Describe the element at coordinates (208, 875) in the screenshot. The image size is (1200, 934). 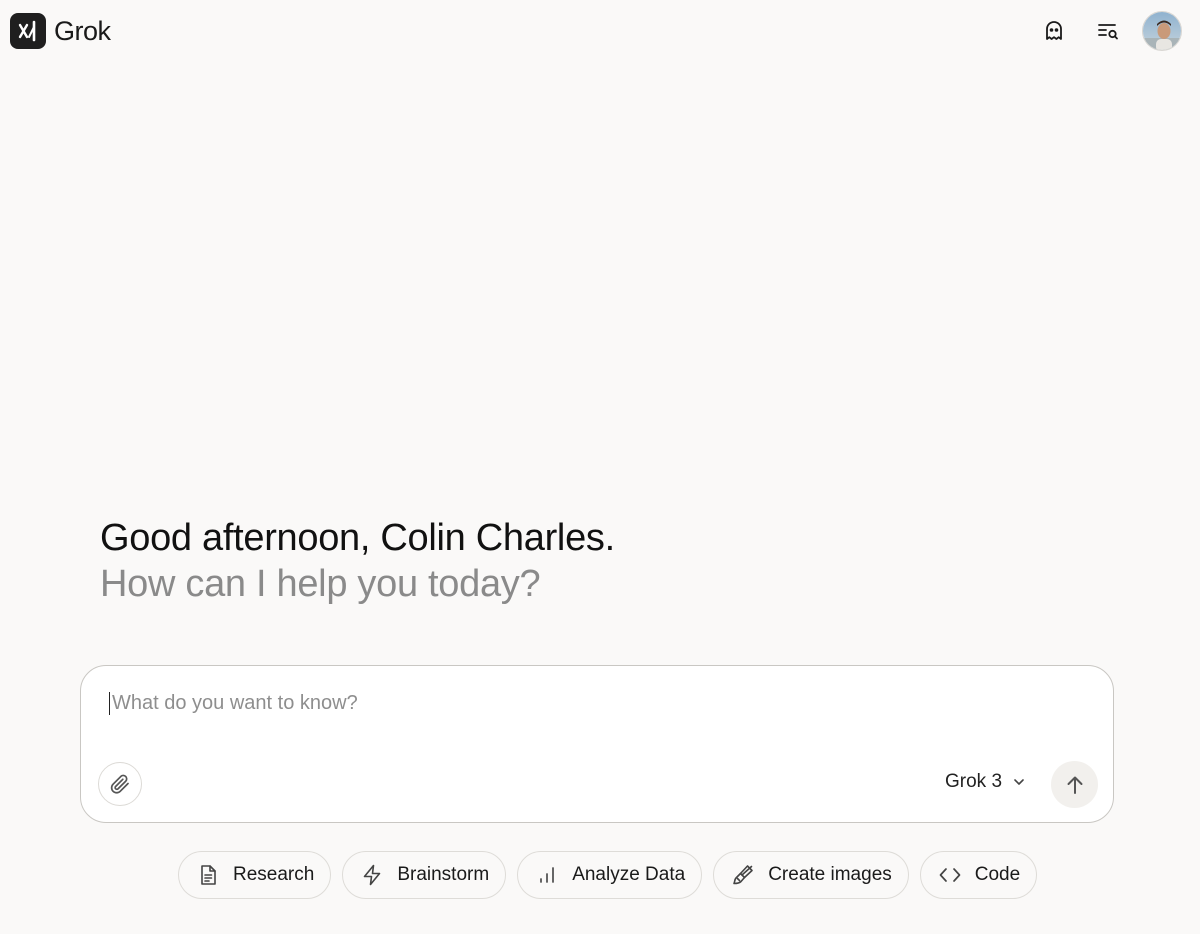
I see `document-icon` at that location.